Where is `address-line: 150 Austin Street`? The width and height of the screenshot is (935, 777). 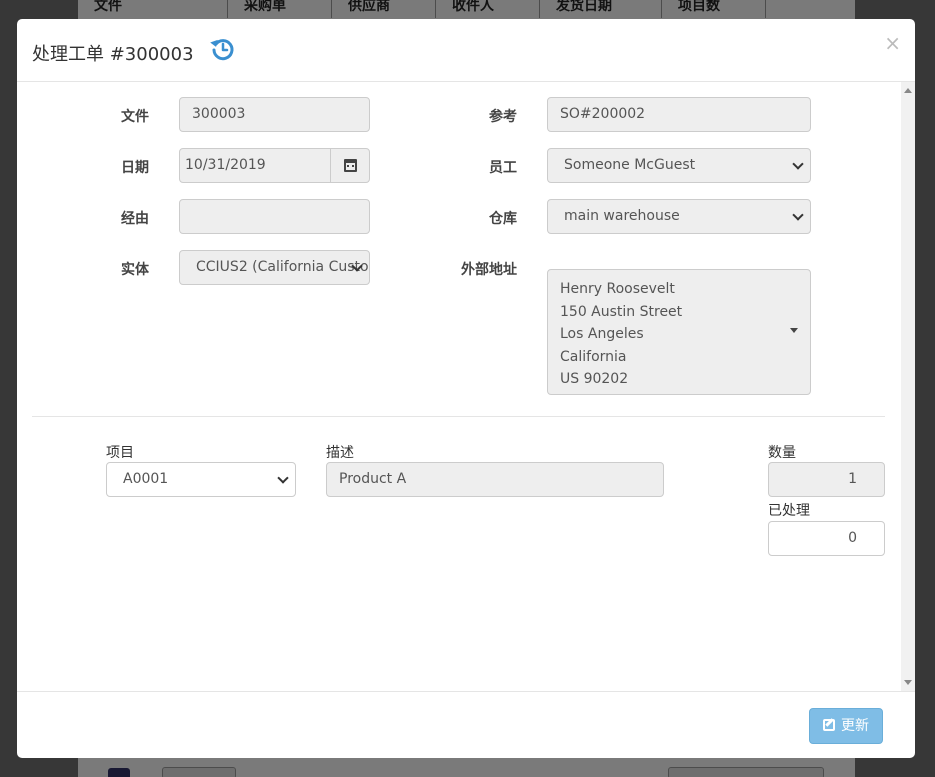 address-line: 150 Austin Street is located at coordinates (621, 311).